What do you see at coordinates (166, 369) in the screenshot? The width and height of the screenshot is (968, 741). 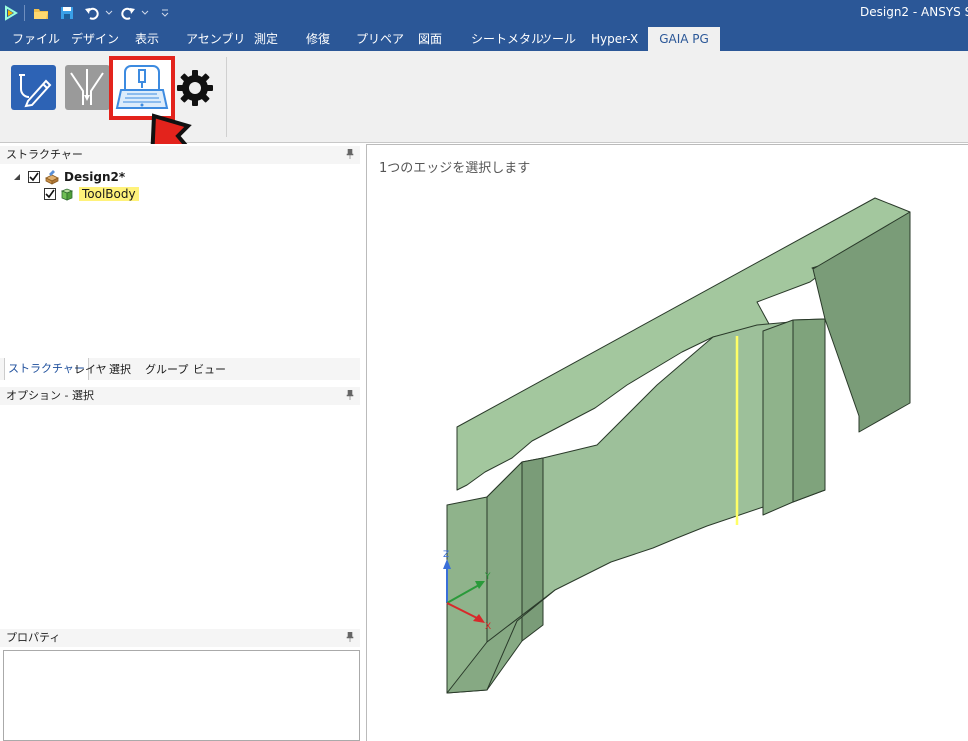 I see `tab-groups: グループ` at bounding box center [166, 369].